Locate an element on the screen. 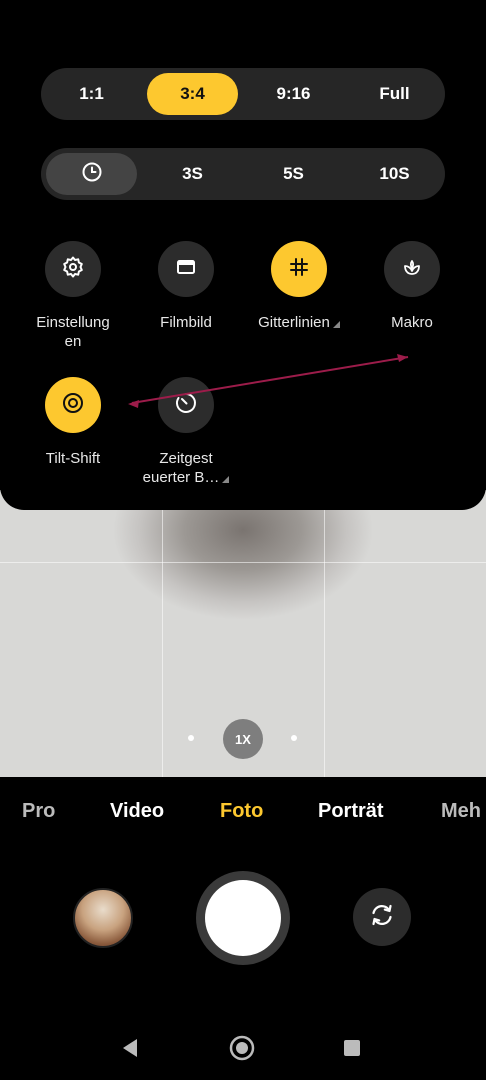 This screenshot has height=1080, width=486. tile-label-text: Gitterlinien is located at coordinates (294, 322).